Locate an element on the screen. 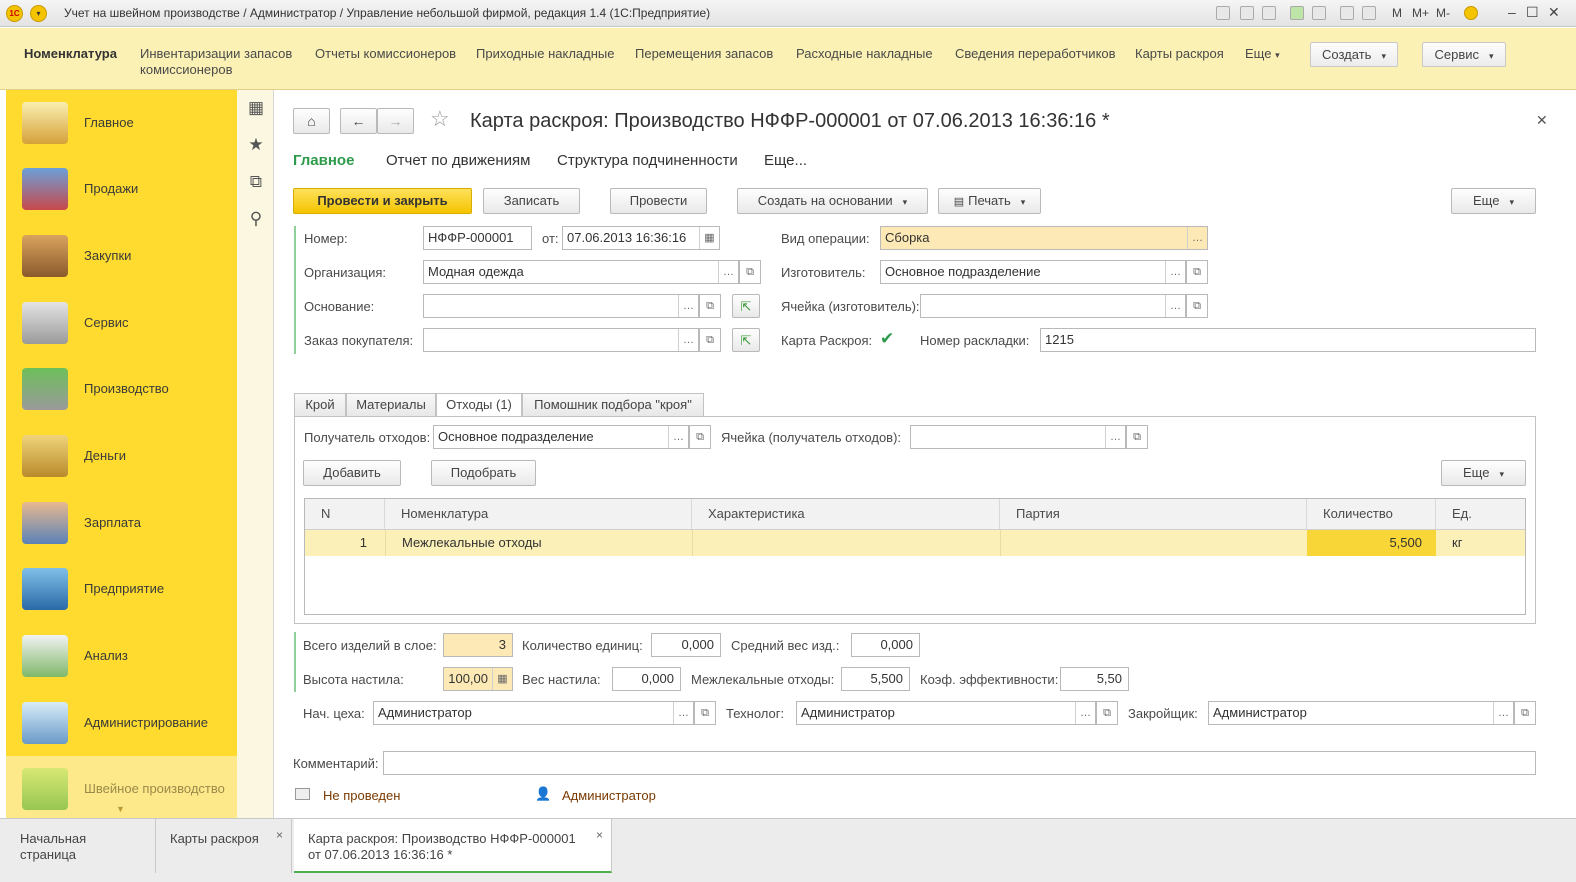  save-icon is located at coordinates (1223, 13).